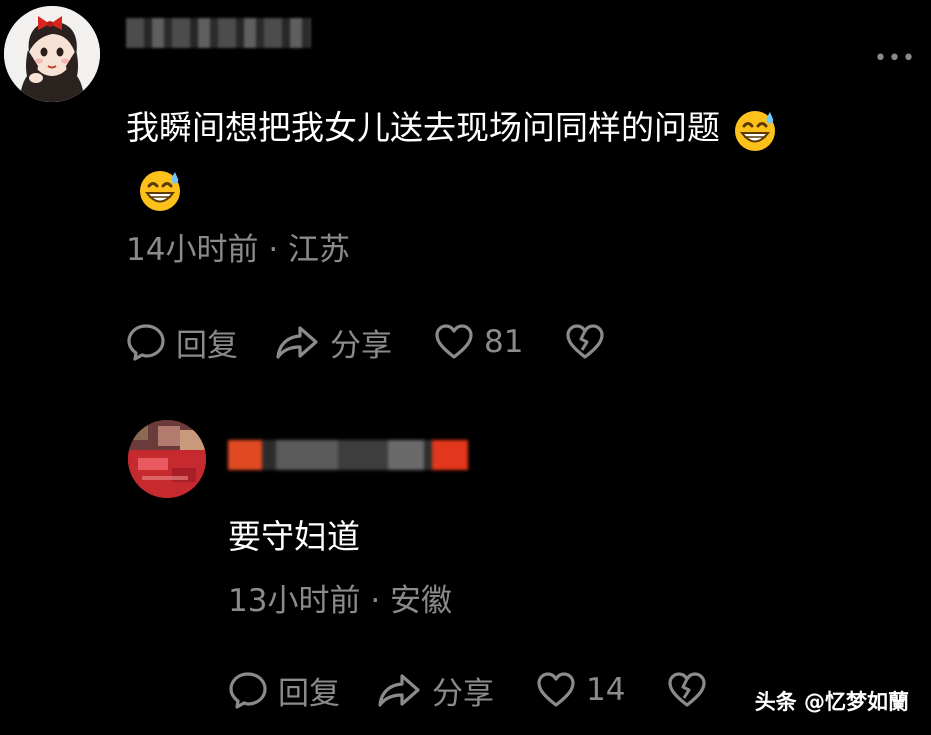 This screenshot has height=735, width=931. I want to click on comment-location: 江苏, so click(319, 250).